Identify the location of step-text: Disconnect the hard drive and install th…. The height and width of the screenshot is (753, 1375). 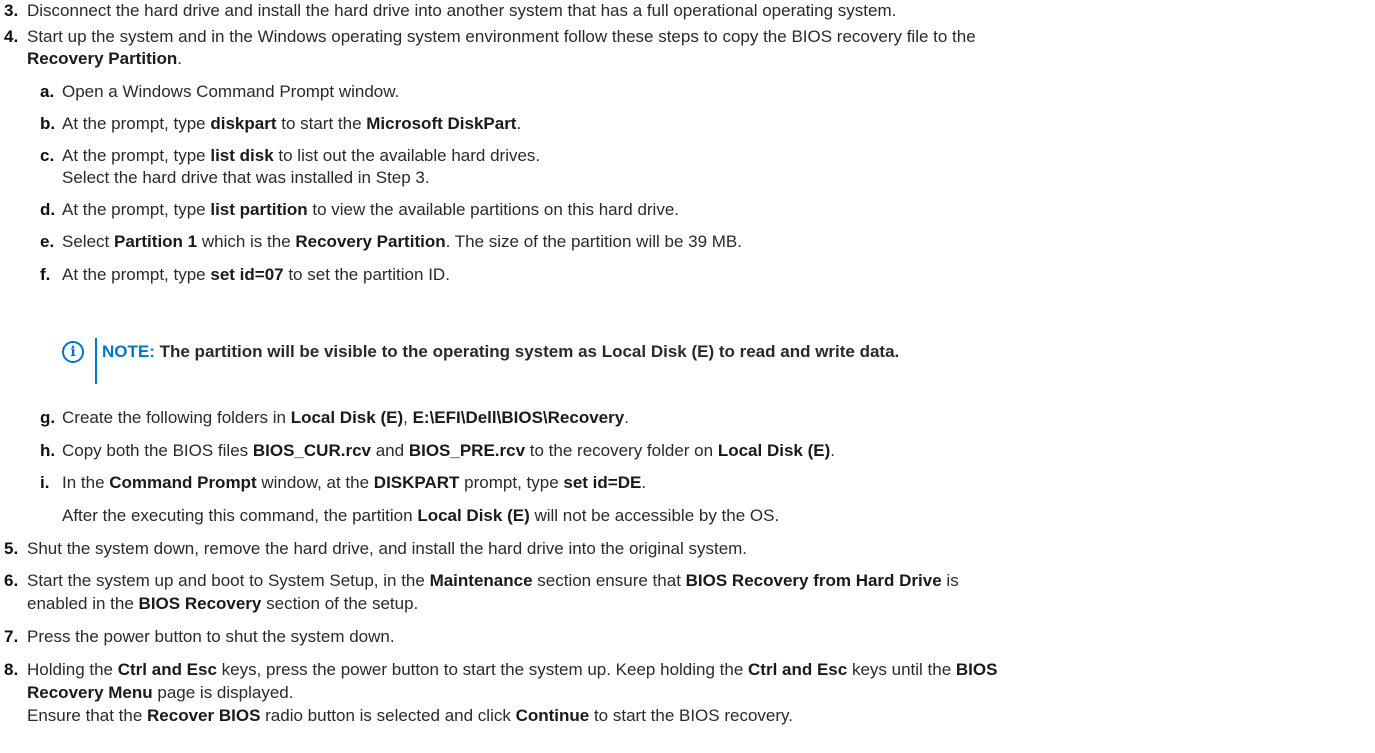
(462, 10).